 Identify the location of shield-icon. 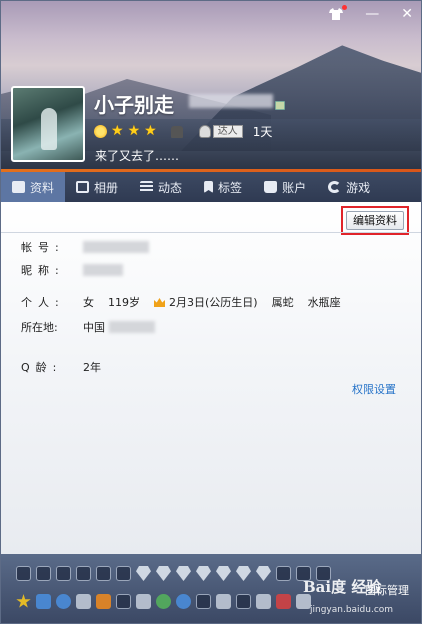
(103, 601).